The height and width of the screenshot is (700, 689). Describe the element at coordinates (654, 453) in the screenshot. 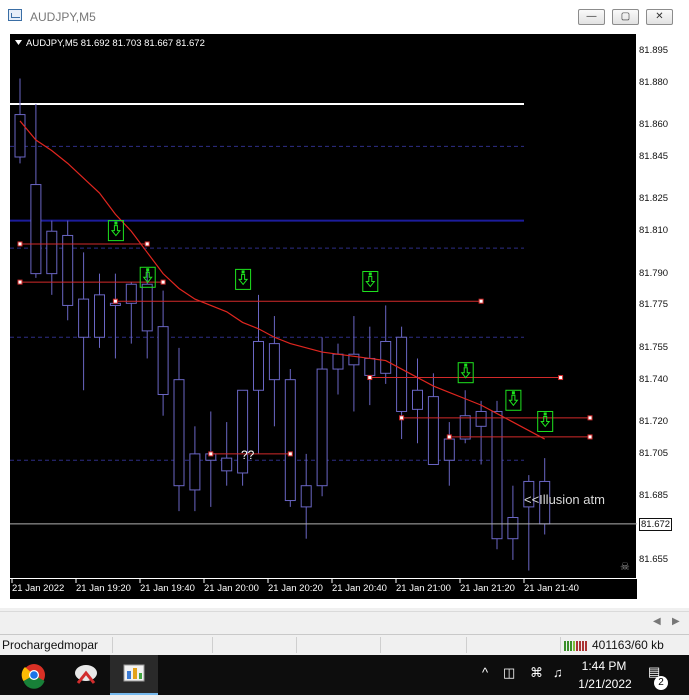

I see `price-tick-label: 81.705` at that location.